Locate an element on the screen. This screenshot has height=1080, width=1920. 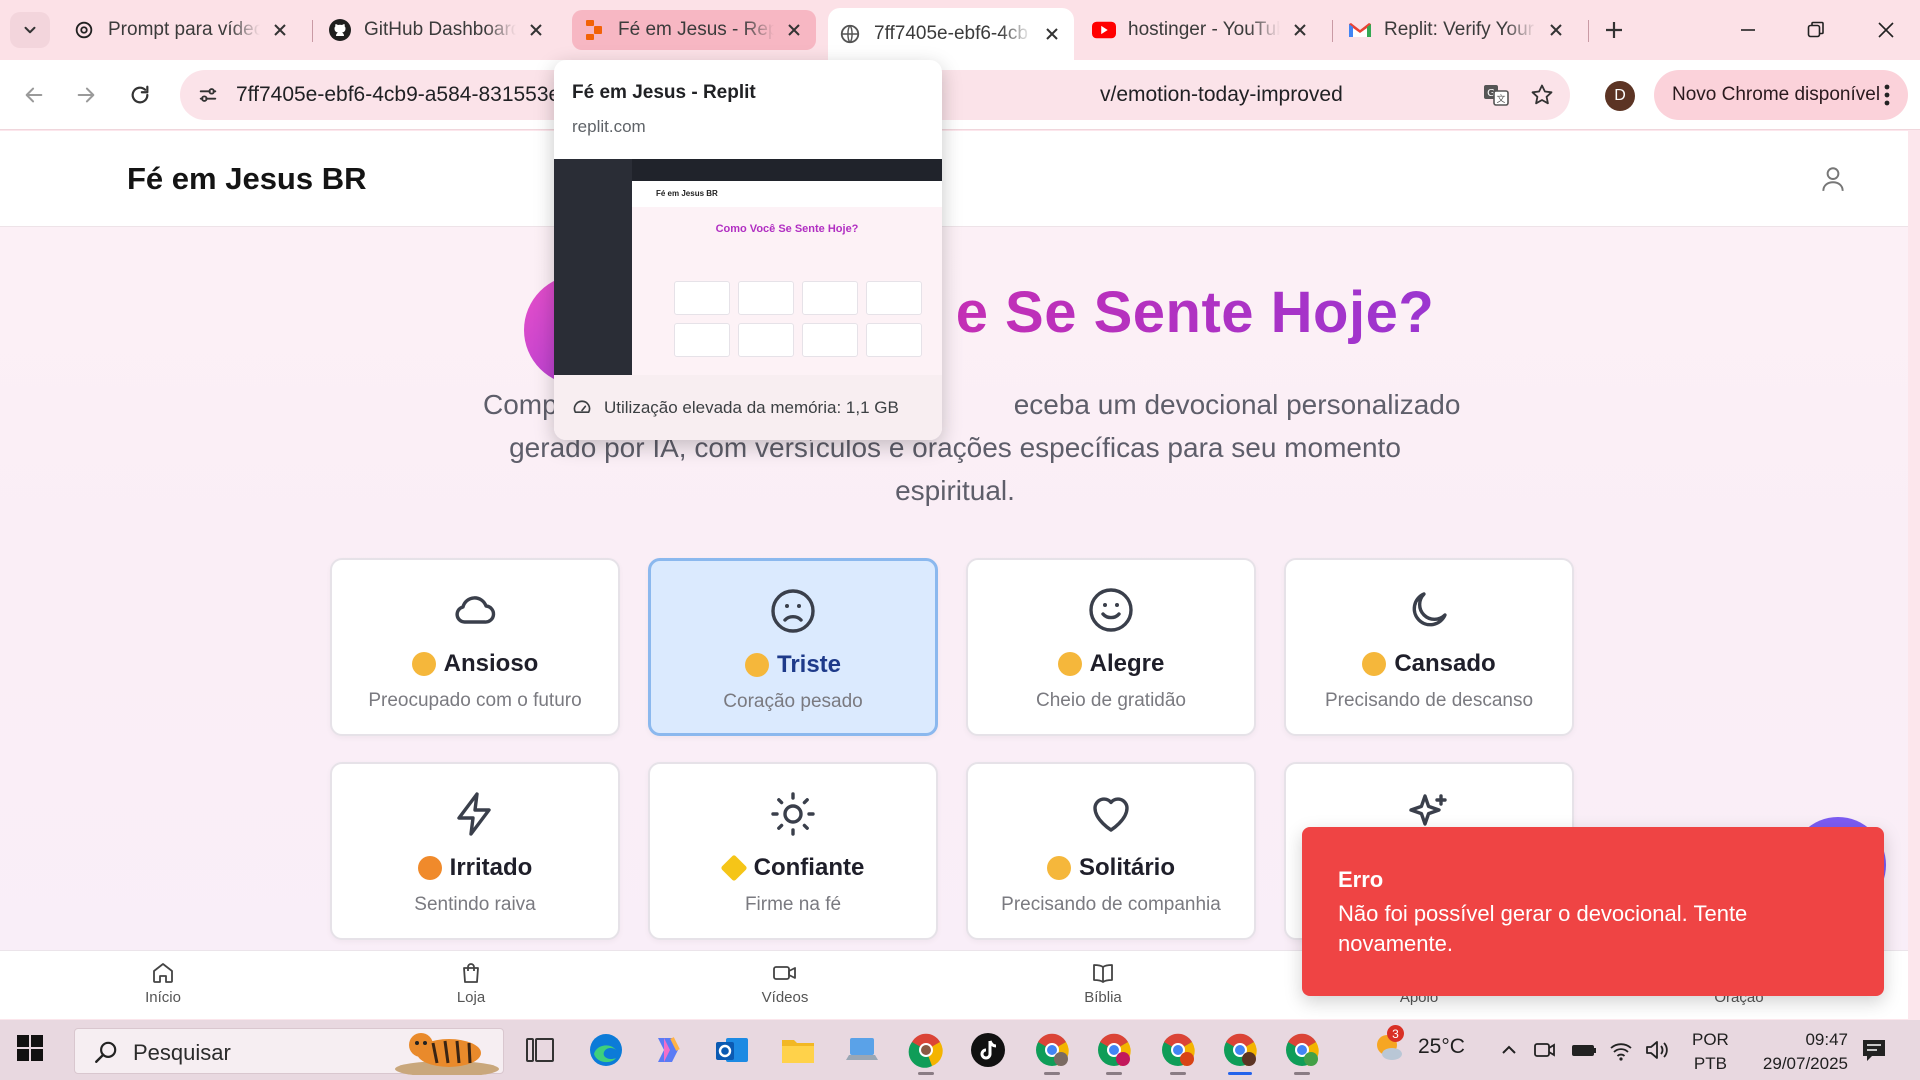
tab-title: GitHub Dashboard is located at coordinates (440, 29).